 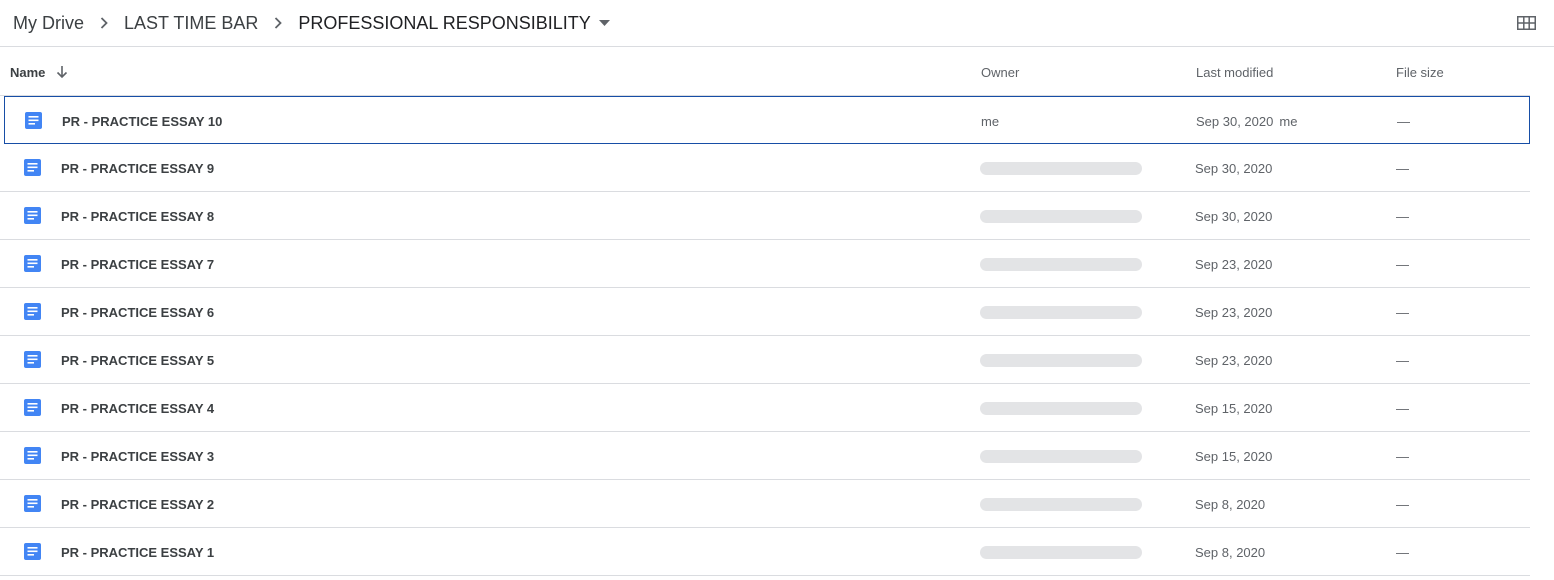 What do you see at coordinates (765, 360) in the screenshot?
I see `file-row: PR - PRACTICE ESSAY 5 Sep 23, 2020 —` at bounding box center [765, 360].